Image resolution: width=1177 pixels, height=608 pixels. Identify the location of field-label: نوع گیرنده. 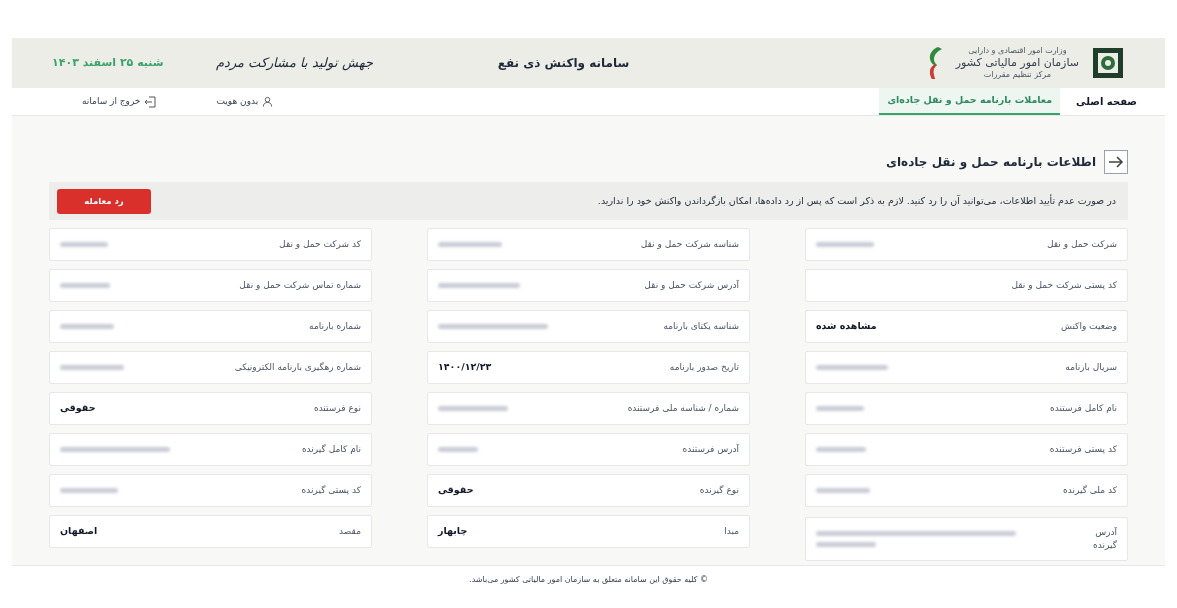
(719, 490).